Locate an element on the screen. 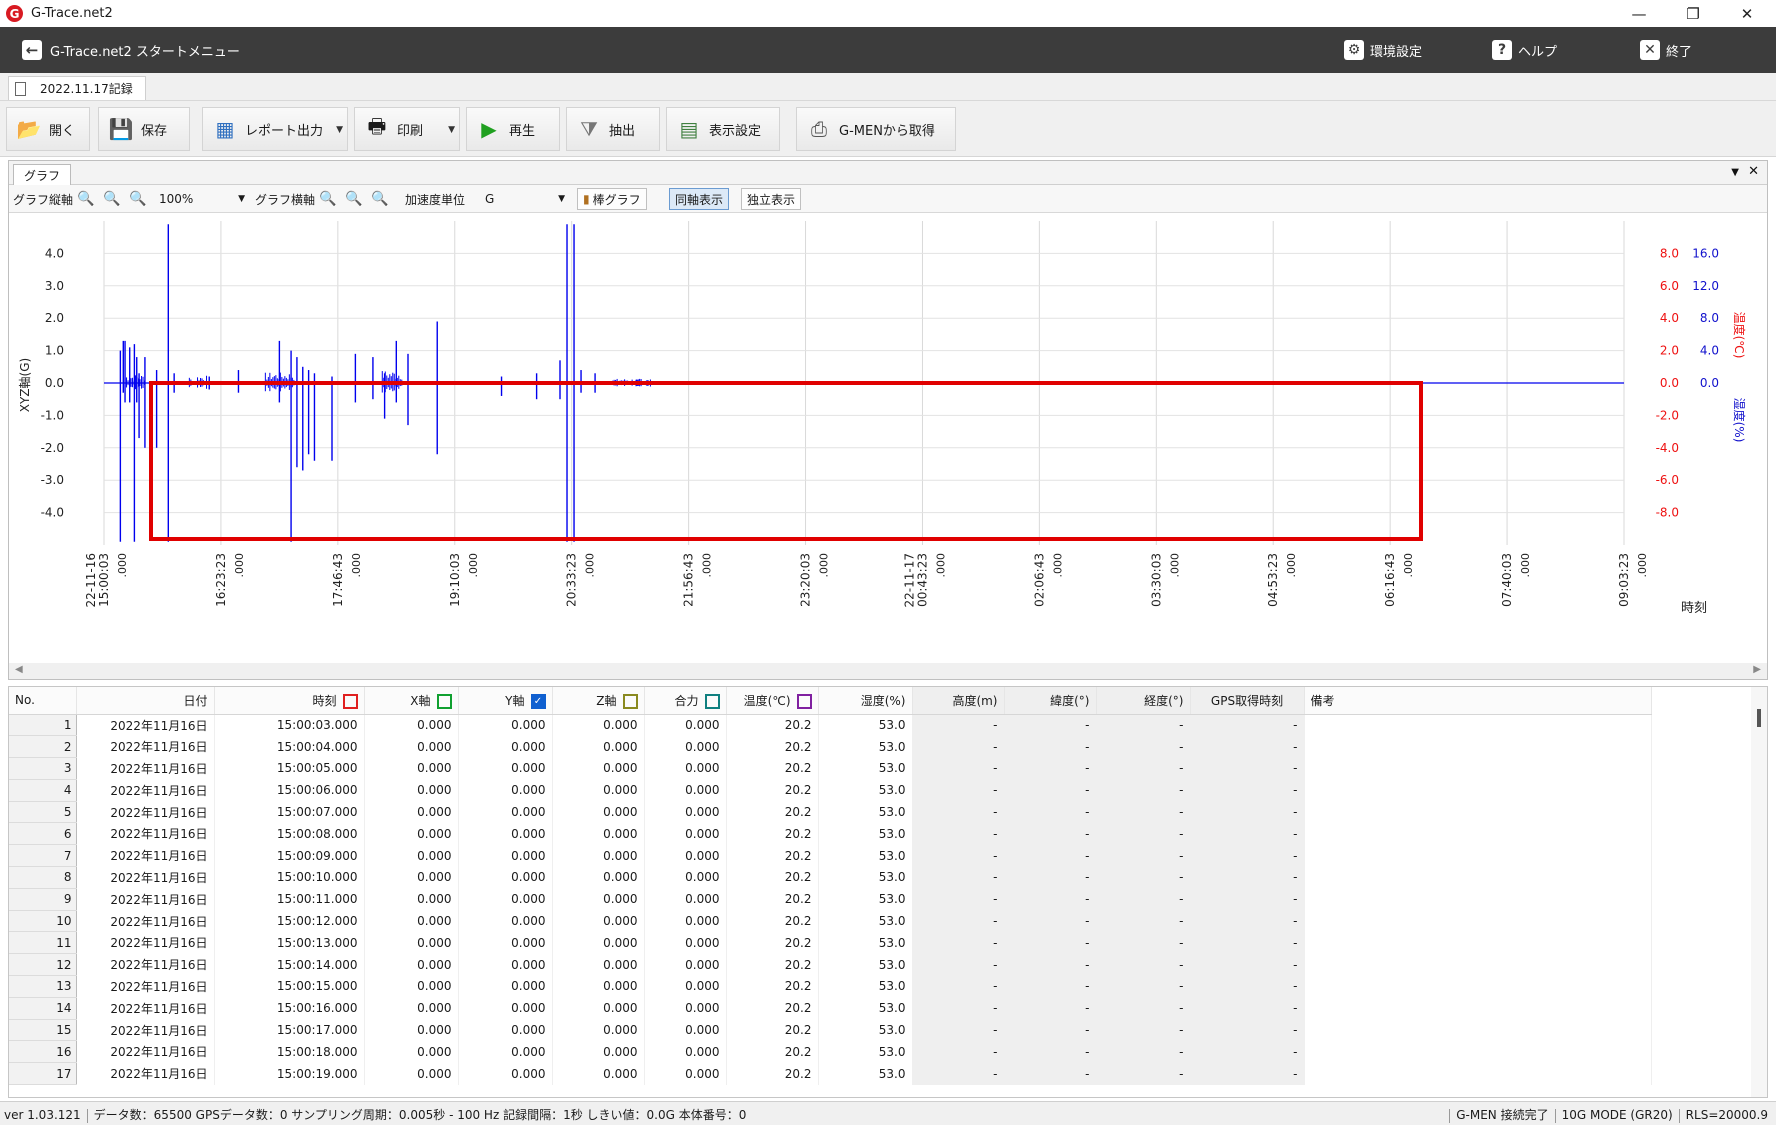  settings-button: ⚙ 環境設定 is located at coordinates (1383, 50).